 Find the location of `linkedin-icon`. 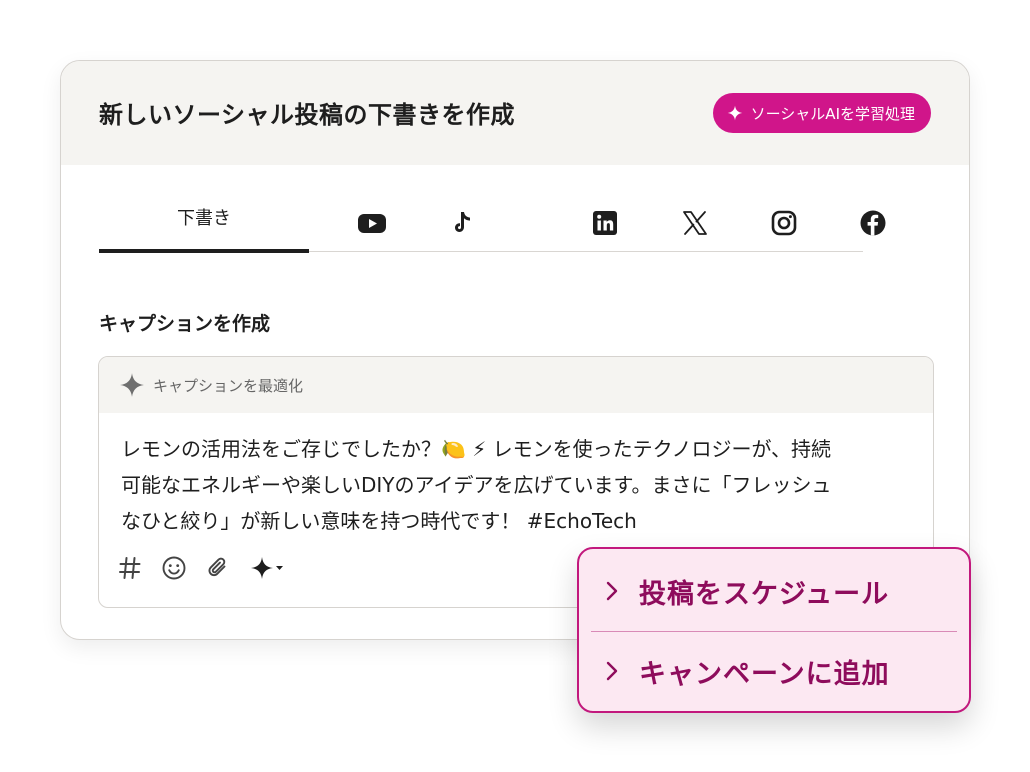

linkedin-icon is located at coordinates (605, 223).